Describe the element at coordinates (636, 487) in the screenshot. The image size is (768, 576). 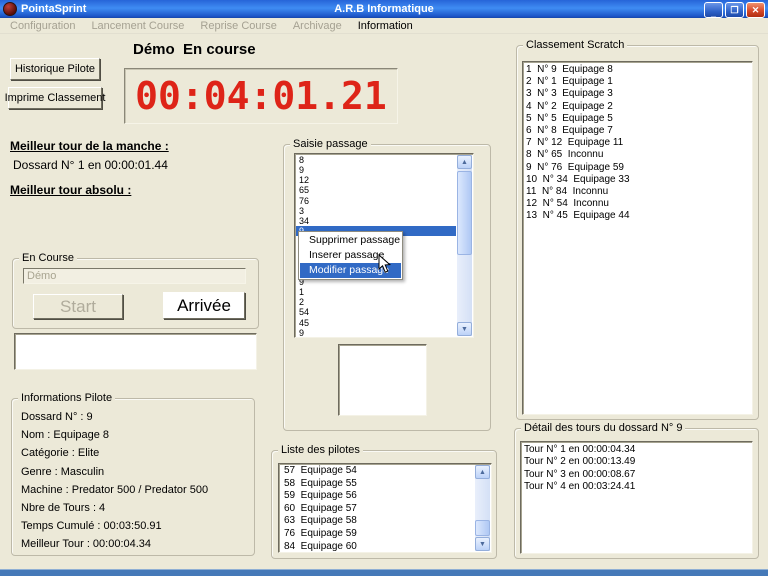
I see `tour-list-item: Tour N° 4 en 00:03:24.41` at that location.